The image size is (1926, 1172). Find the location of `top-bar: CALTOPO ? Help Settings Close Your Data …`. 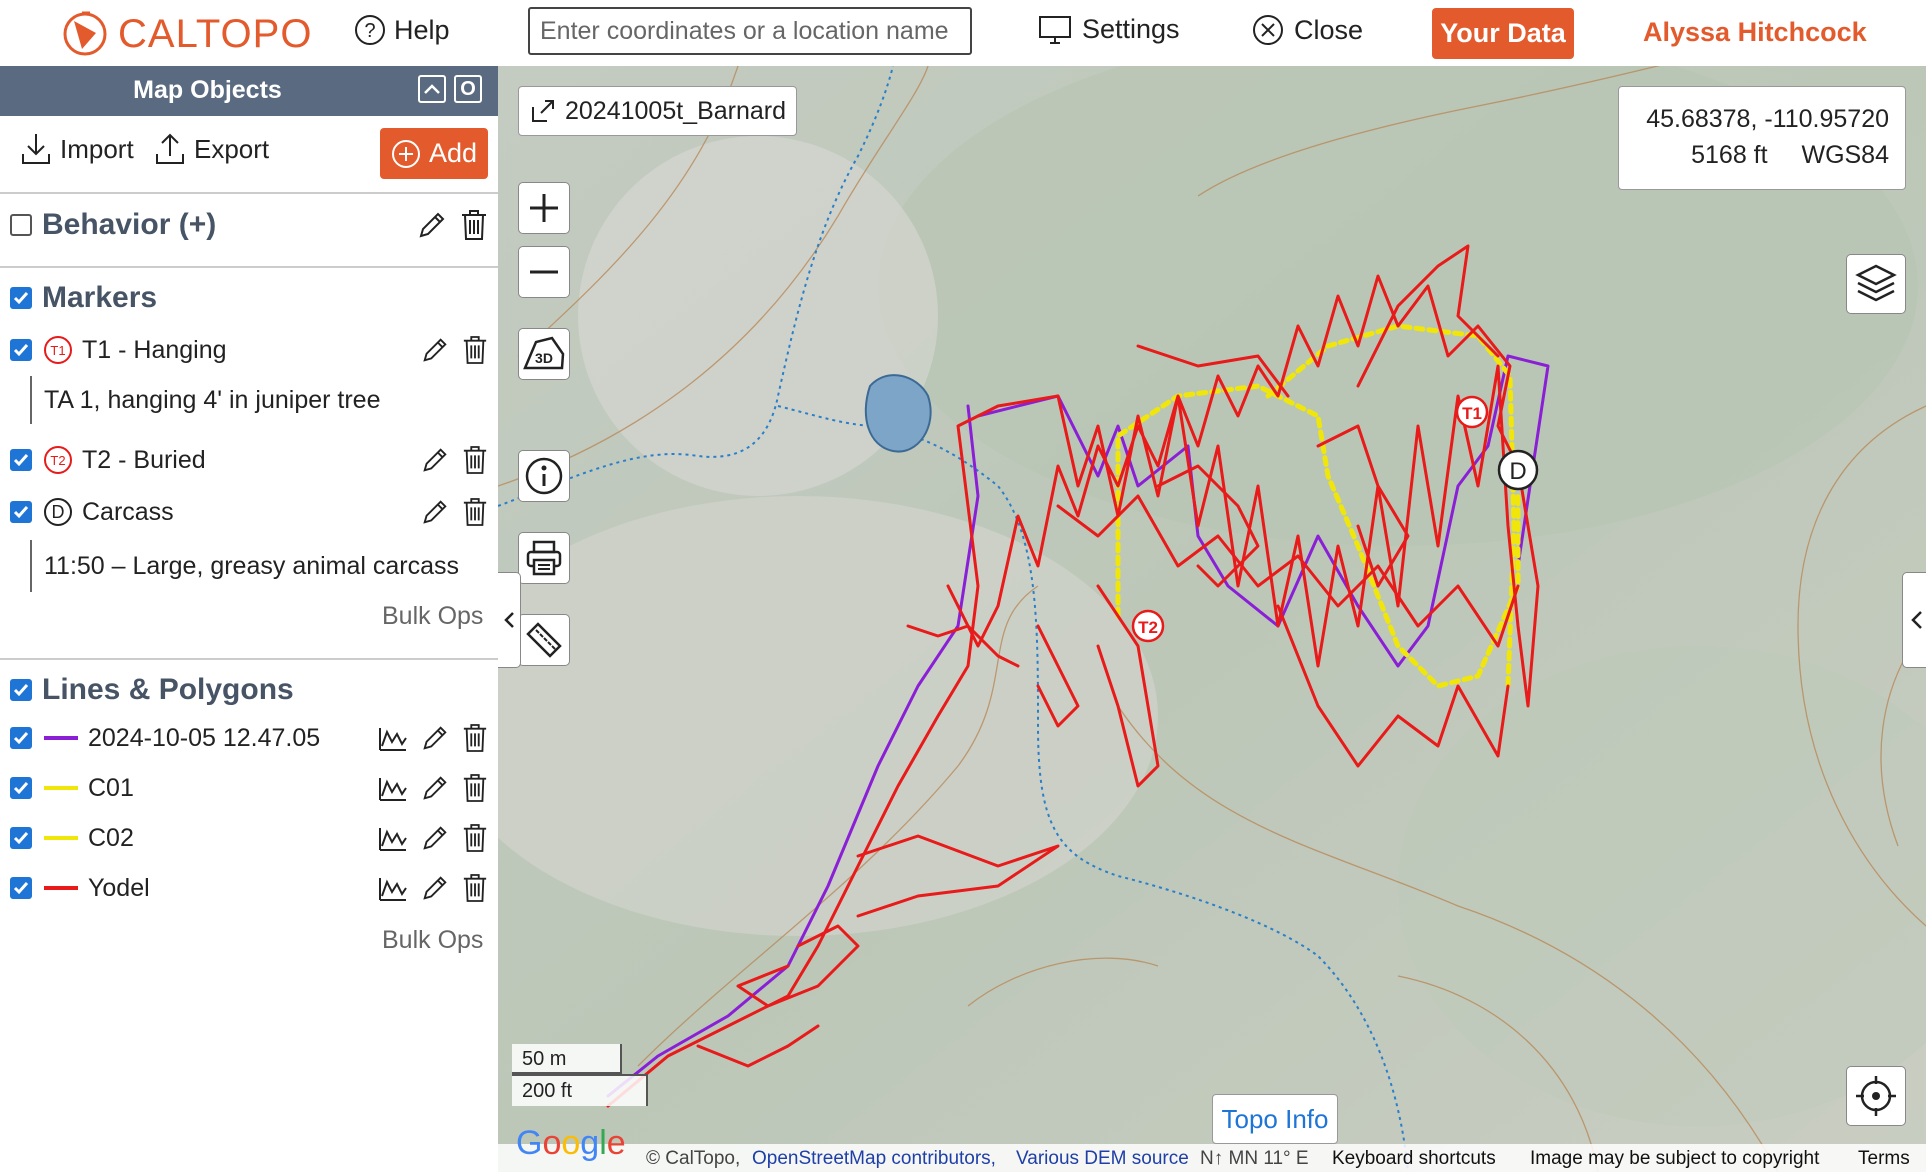

top-bar: CALTOPO ? Help Settings Close Your Data … is located at coordinates (963, 33).